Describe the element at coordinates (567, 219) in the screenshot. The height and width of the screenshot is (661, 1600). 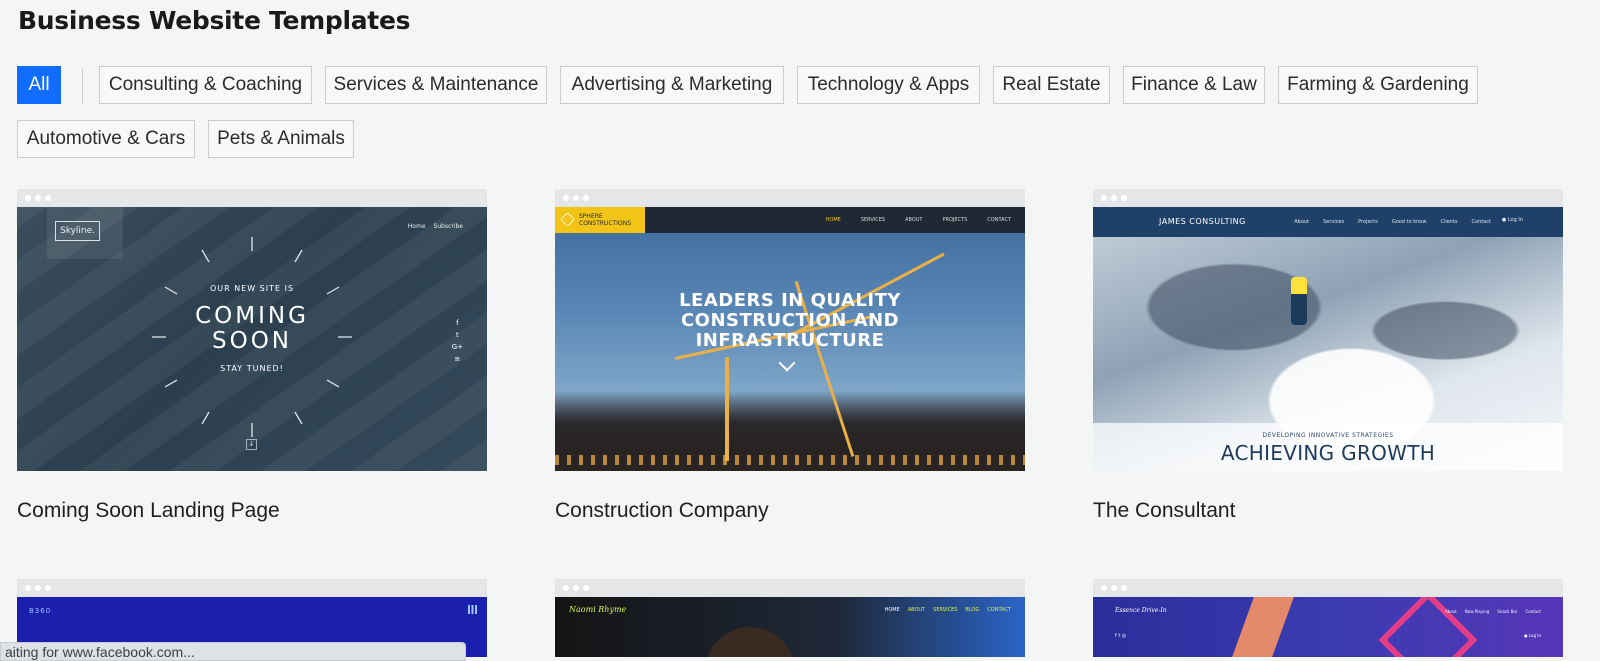
I see `hexagon-logo-icon` at that location.